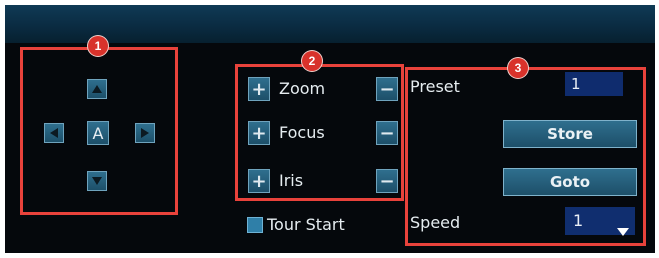 The image size is (659, 258). What do you see at coordinates (306, 224) in the screenshot?
I see `tour-start-label: Tour Start` at bounding box center [306, 224].